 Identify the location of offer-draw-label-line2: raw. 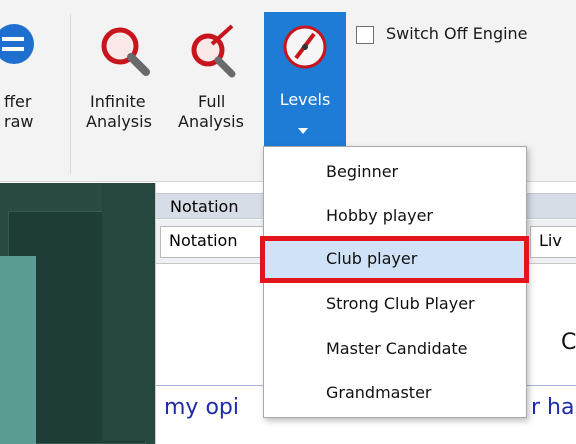
(19, 121).